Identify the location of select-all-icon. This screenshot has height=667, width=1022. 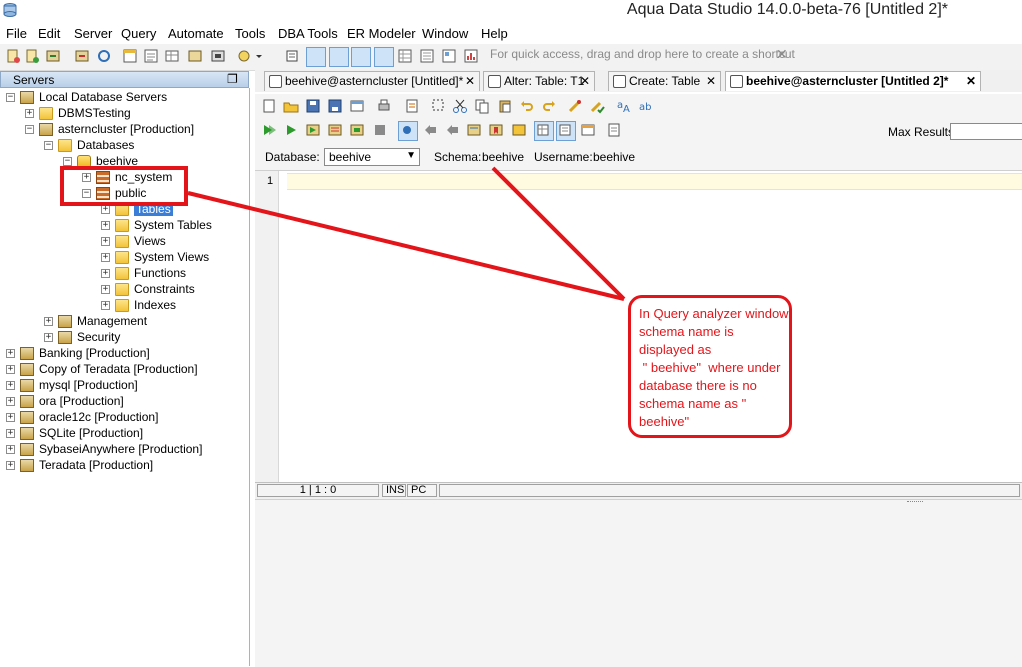
(439, 106).